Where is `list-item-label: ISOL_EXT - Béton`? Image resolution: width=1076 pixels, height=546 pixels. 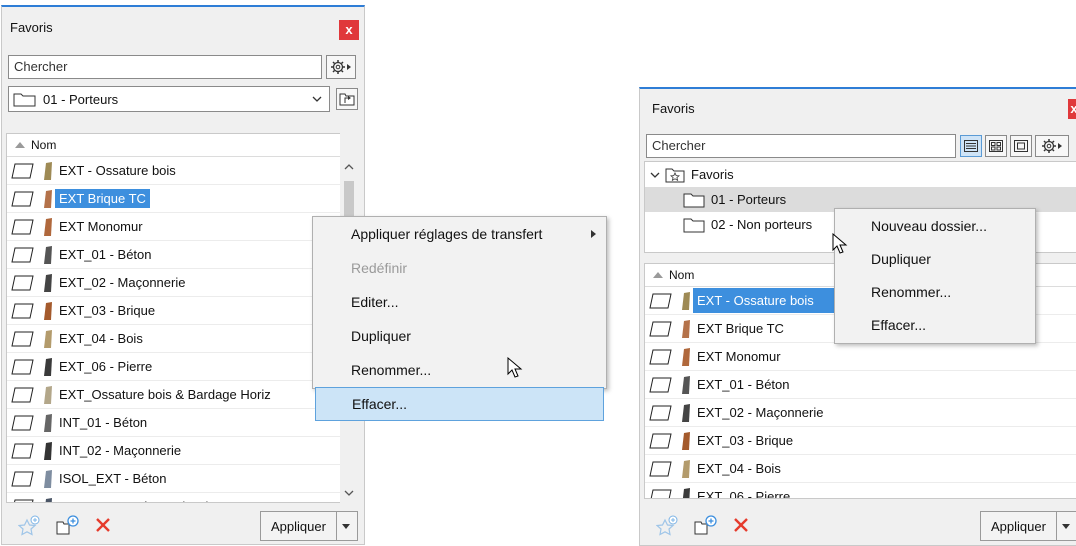 list-item-label: ISOL_EXT - Béton is located at coordinates (113, 478).